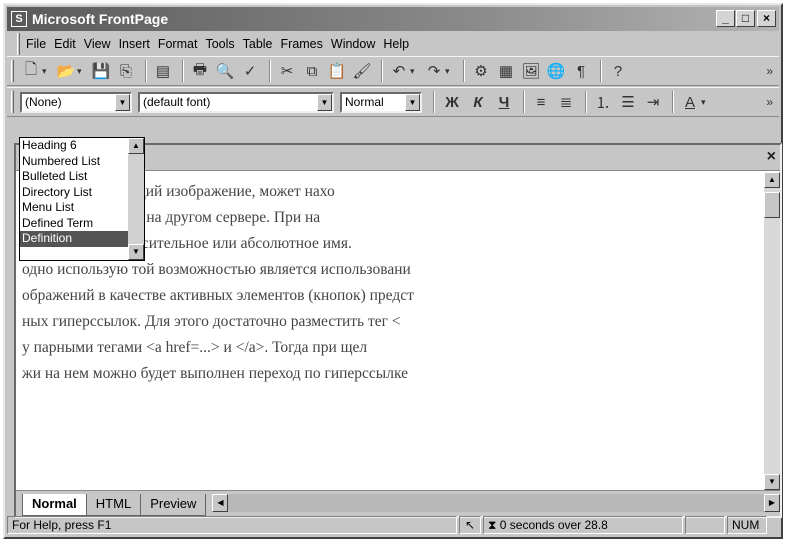 The image size is (786, 542). I want to click on status-help-text: For Help, press F1, so click(232, 525).